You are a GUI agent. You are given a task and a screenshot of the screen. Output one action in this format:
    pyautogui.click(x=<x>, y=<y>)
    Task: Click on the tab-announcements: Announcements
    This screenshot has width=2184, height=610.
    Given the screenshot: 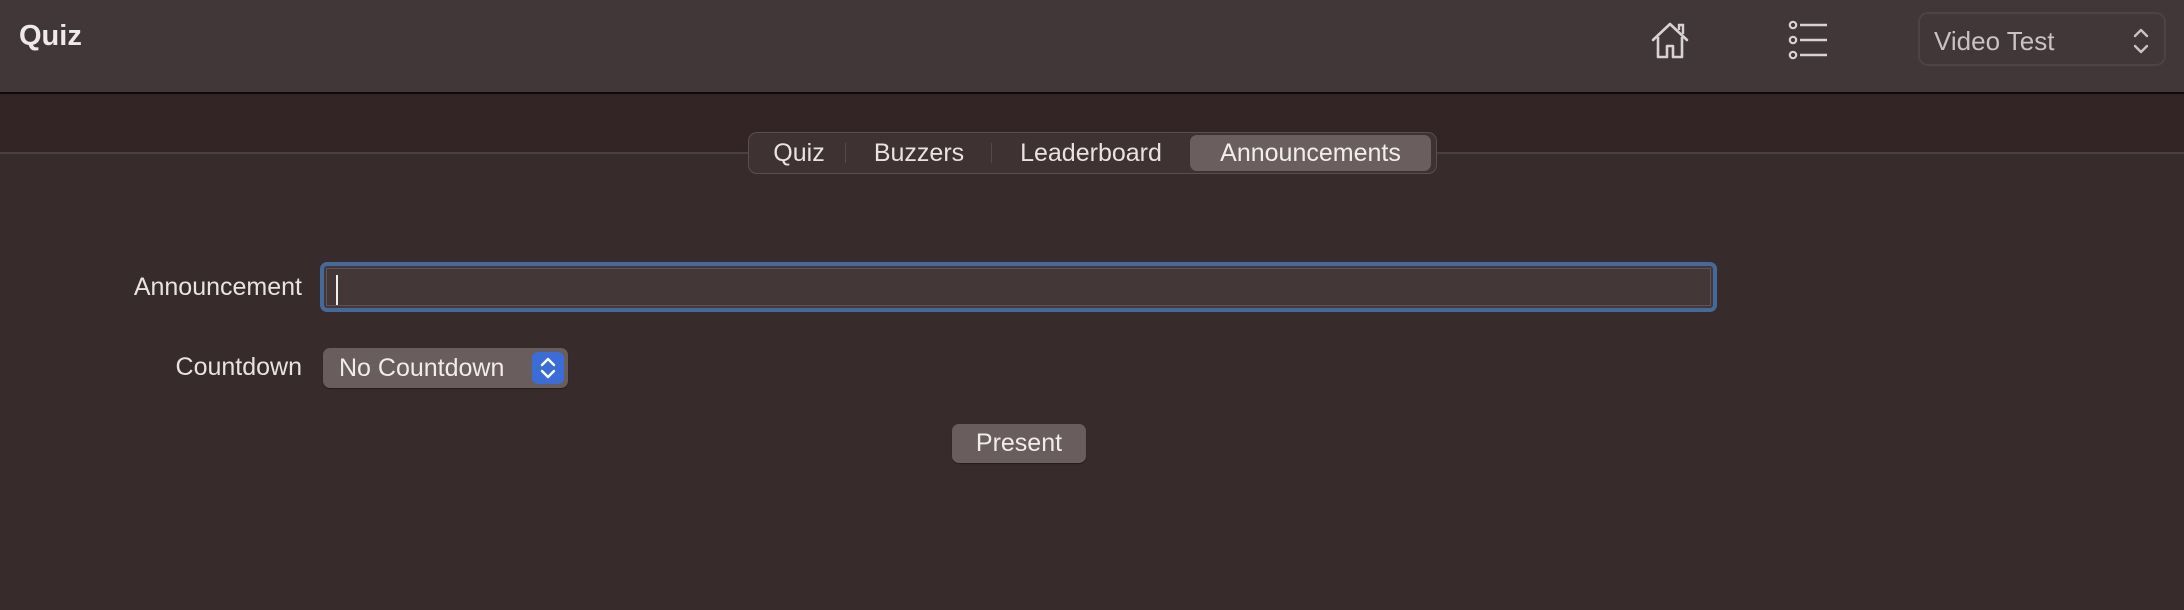 What is the action you would take?
    pyautogui.click(x=1310, y=153)
    